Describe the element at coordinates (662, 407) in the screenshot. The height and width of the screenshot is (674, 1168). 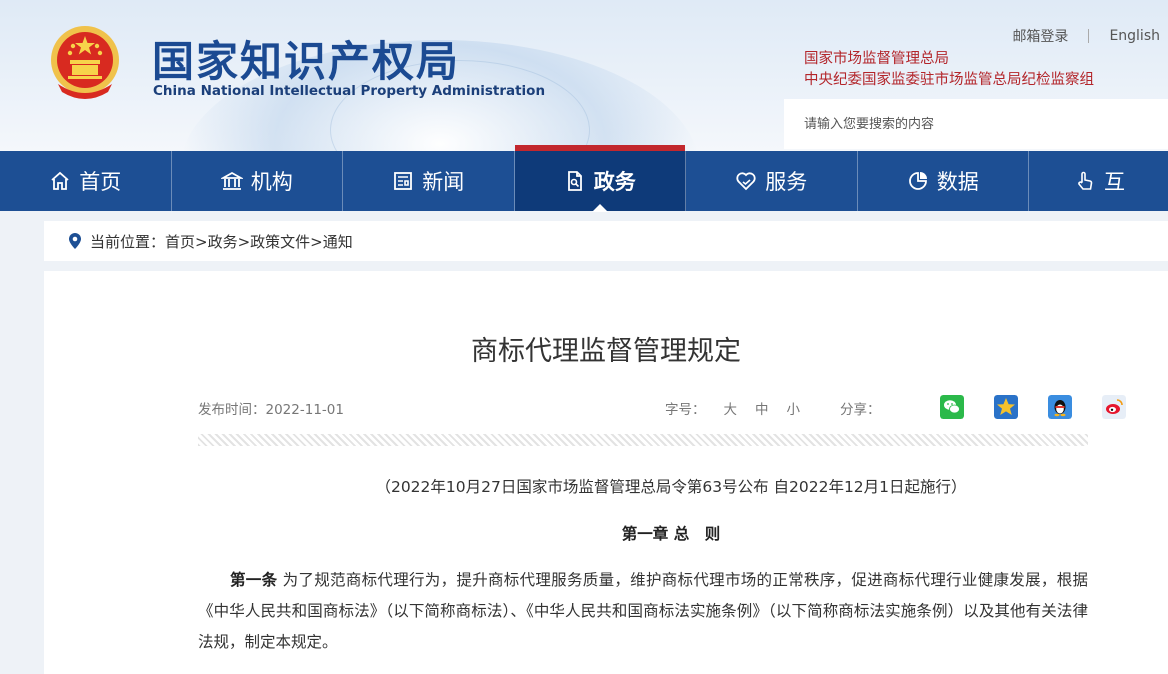
I see `article-meta: 发布时间：2022-11-01 字号： 大 中 小 分享：` at that location.